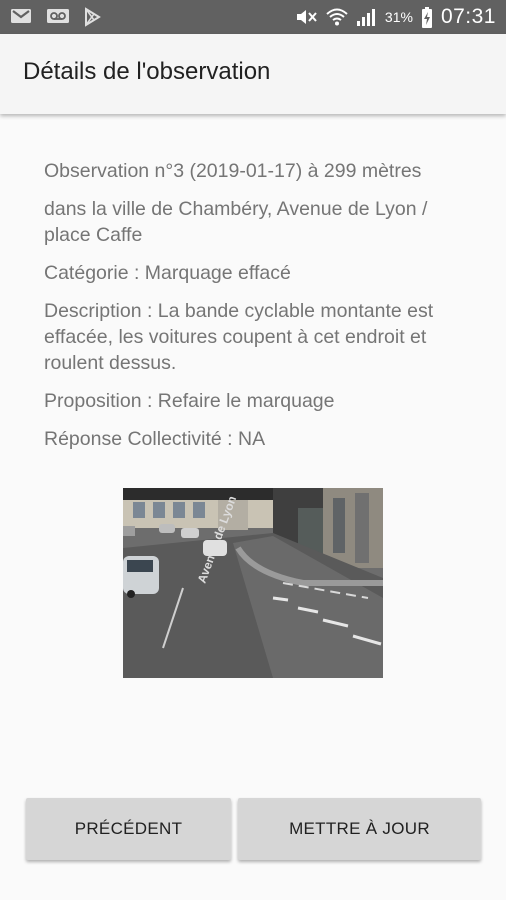 Image resolution: width=506 pixels, height=900 pixels. What do you see at coordinates (155, 439) in the screenshot?
I see `observation-response: Réponse Collectivité : NA` at bounding box center [155, 439].